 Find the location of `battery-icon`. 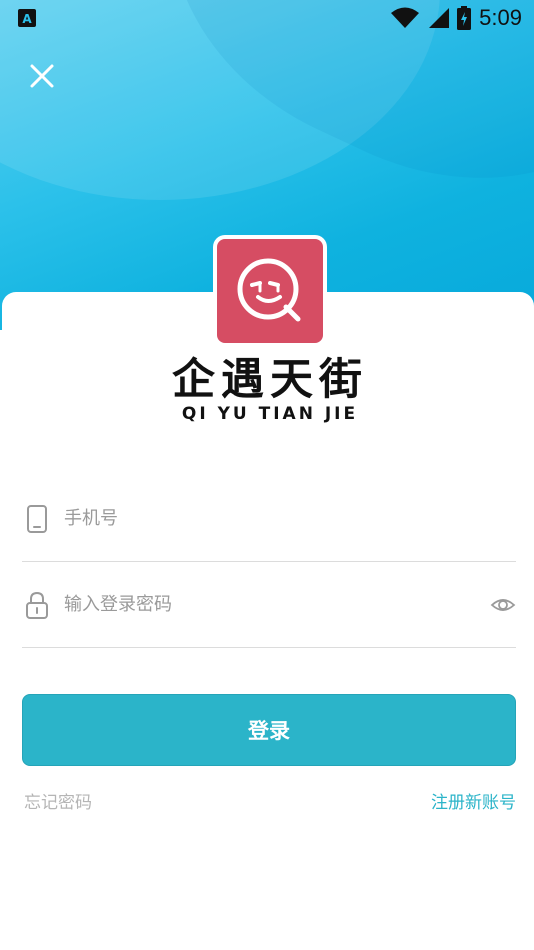

battery-icon is located at coordinates (464, 18).